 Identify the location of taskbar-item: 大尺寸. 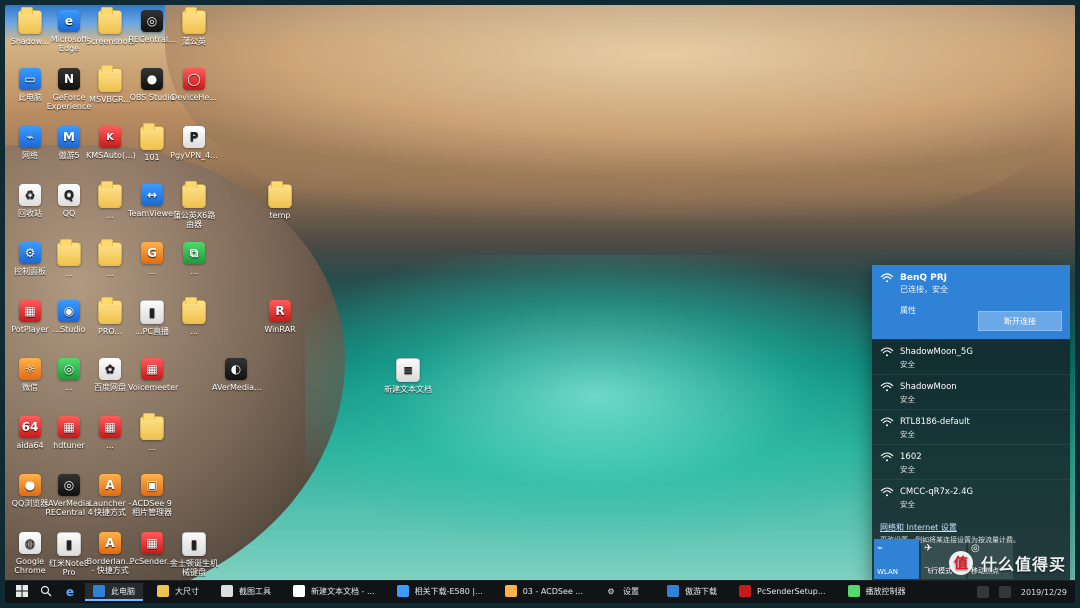
(178, 592).